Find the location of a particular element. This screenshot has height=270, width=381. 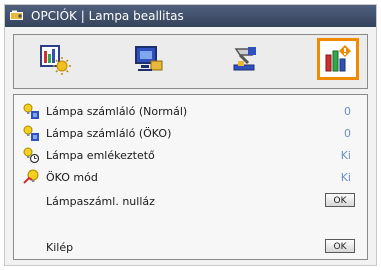

menu-row-lamp-reminder: Lámpa emlékeztető Ki is located at coordinates (190, 156).